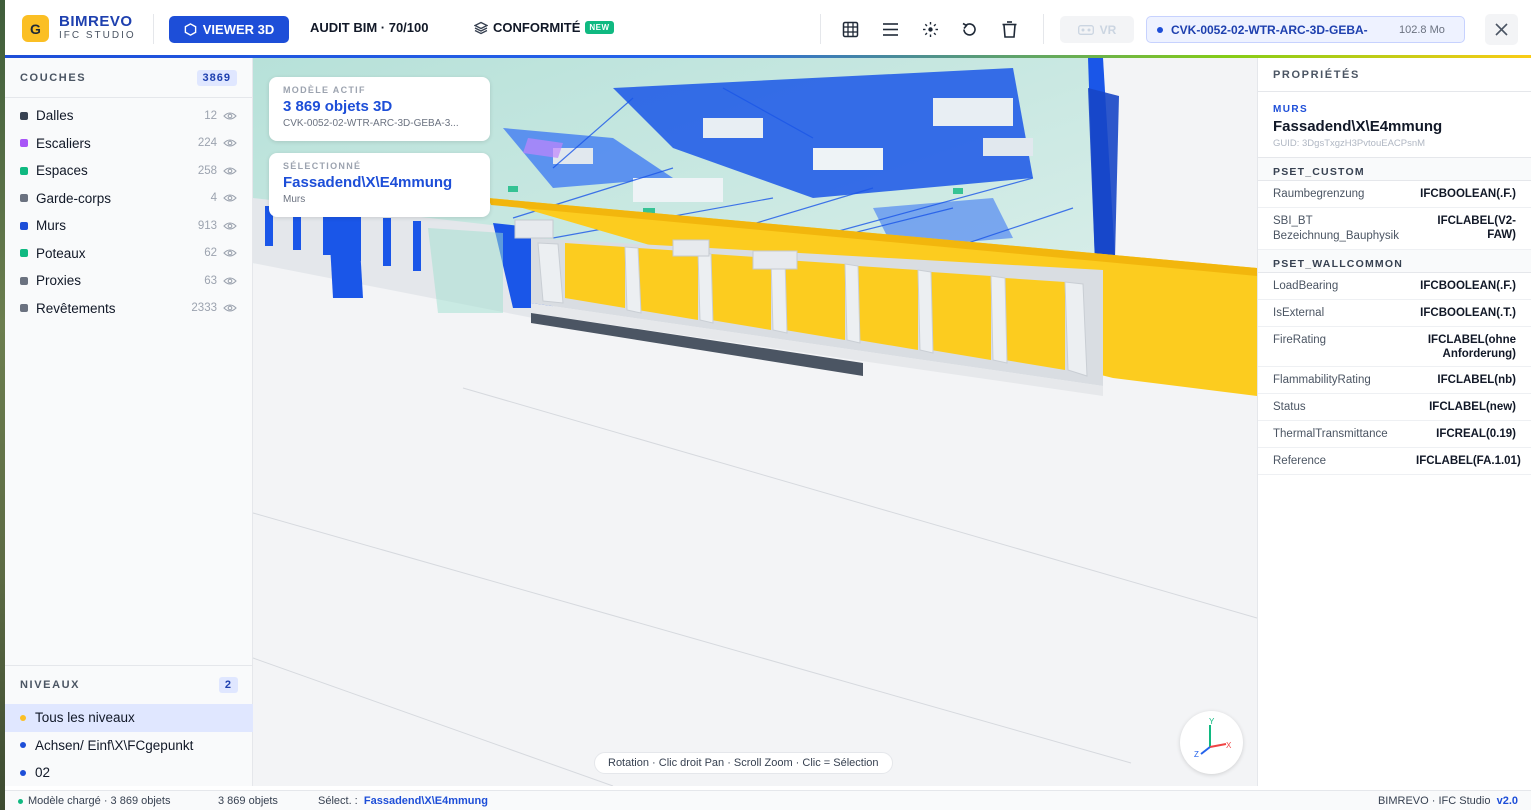 The height and width of the screenshot is (810, 1531). What do you see at coordinates (128, 254) in the screenshot?
I see `layer-item: Poteaux 62` at bounding box center [128, 254].